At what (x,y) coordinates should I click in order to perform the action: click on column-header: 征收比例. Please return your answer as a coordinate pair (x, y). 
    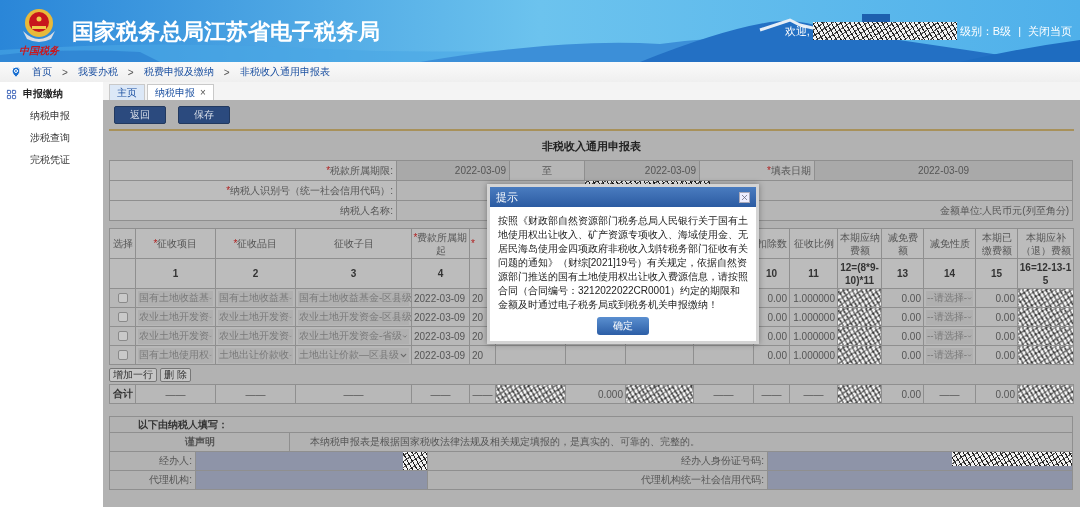
    Looking at the image, I should click on (813, 243).